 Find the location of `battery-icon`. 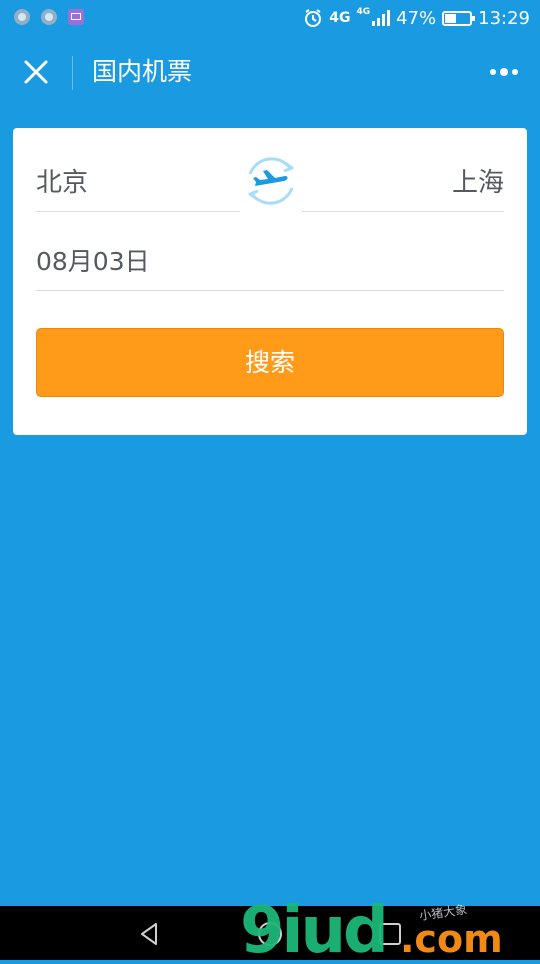

battery-icon is located at coordinates (459, 18).